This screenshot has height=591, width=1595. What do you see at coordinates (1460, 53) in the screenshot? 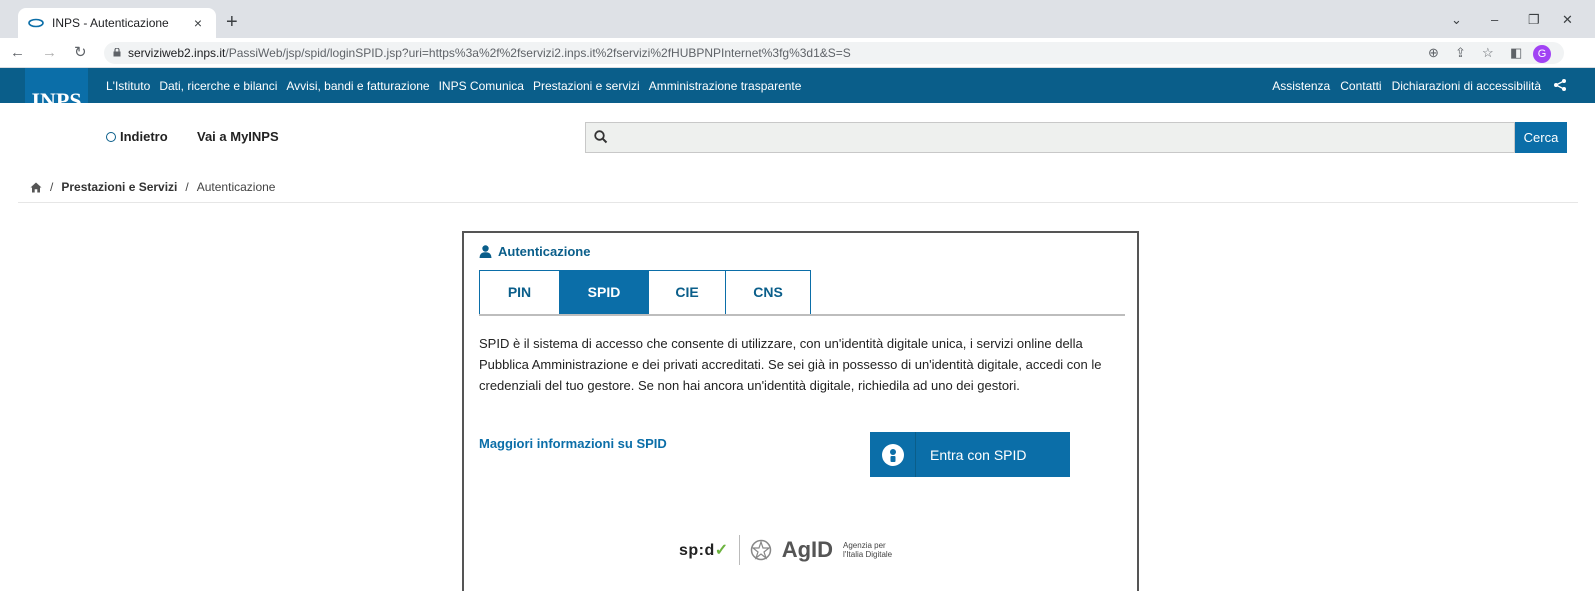
I see `share-page-icon: ⇪` at bounding box center [1460, 53].